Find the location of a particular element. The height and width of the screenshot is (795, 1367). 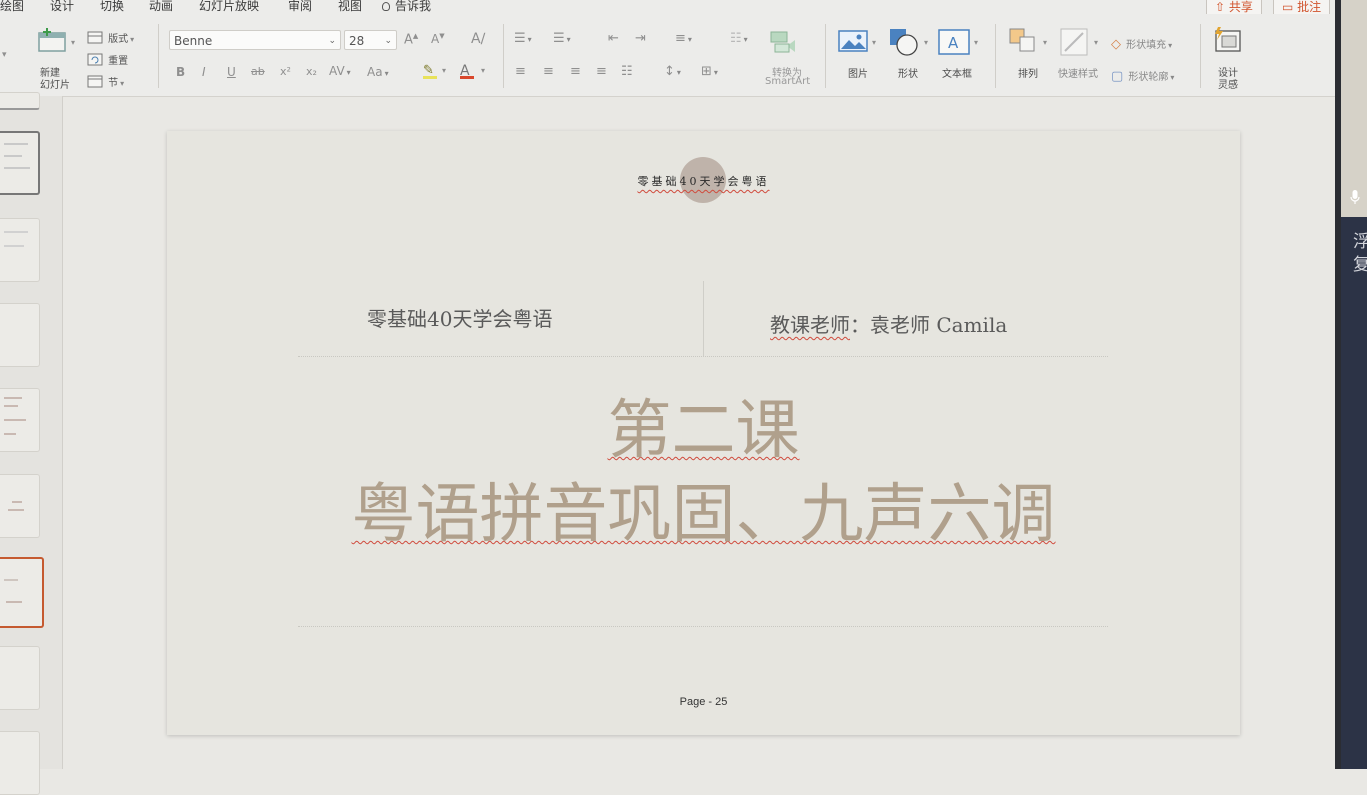

section-button: 节 ▾ is located at coordinates (105, 80).